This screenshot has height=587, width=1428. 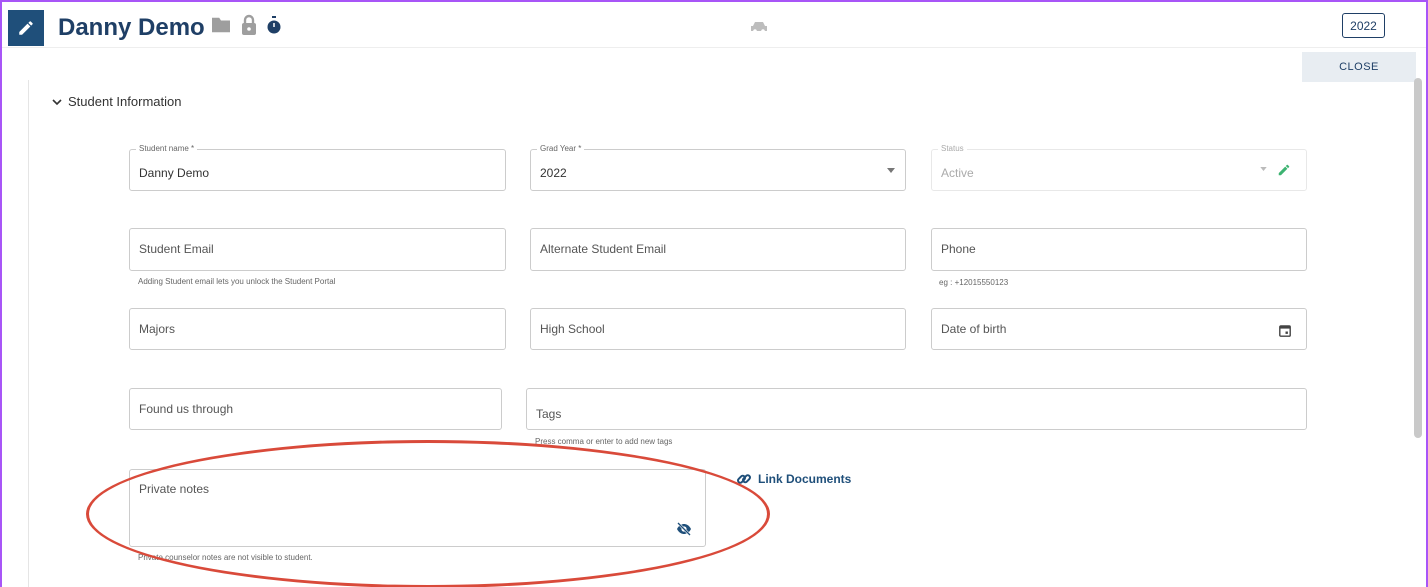 I want to click on grad-year-value: 2022, so click(x=553, y=173).